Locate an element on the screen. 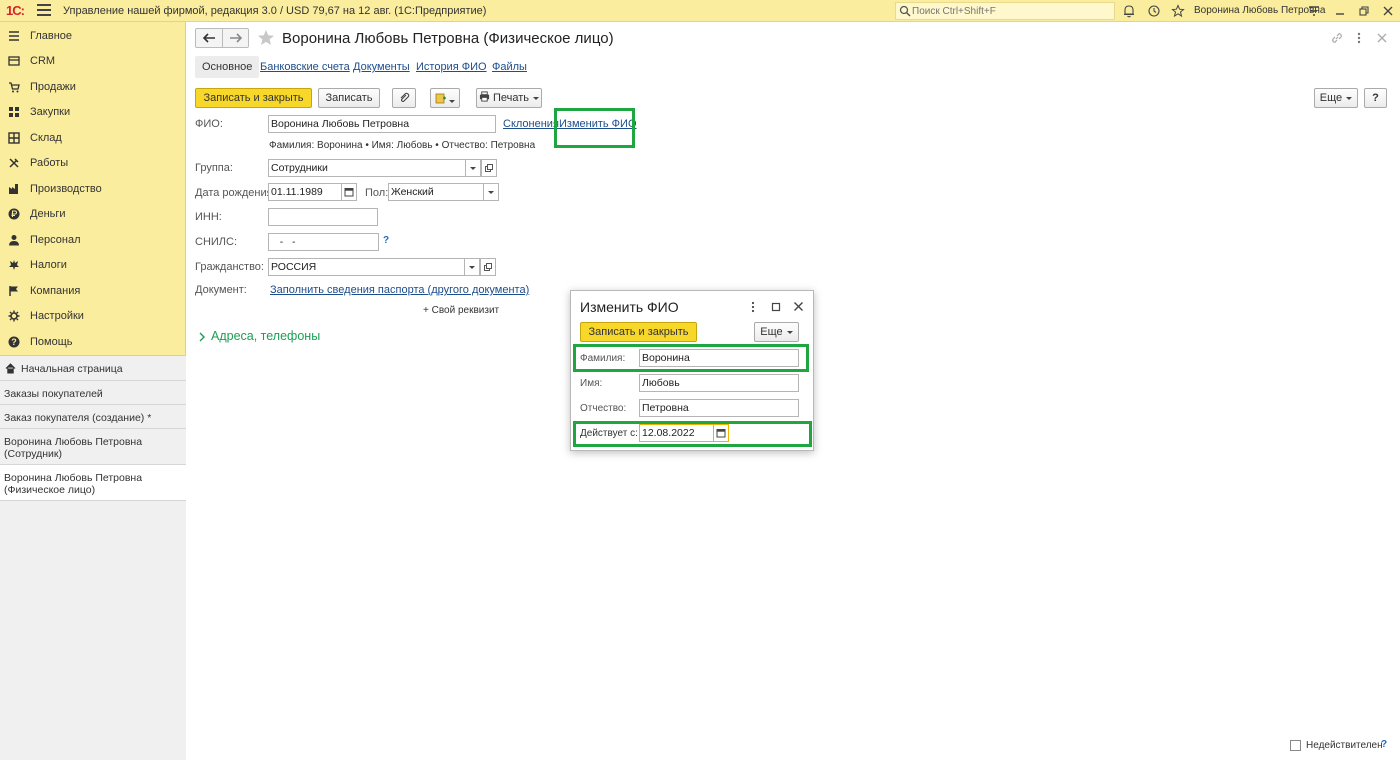 The width and height of the screenshot is (1400, 760). sidebar-item-production: Производство is located at coordinates (93, 189).